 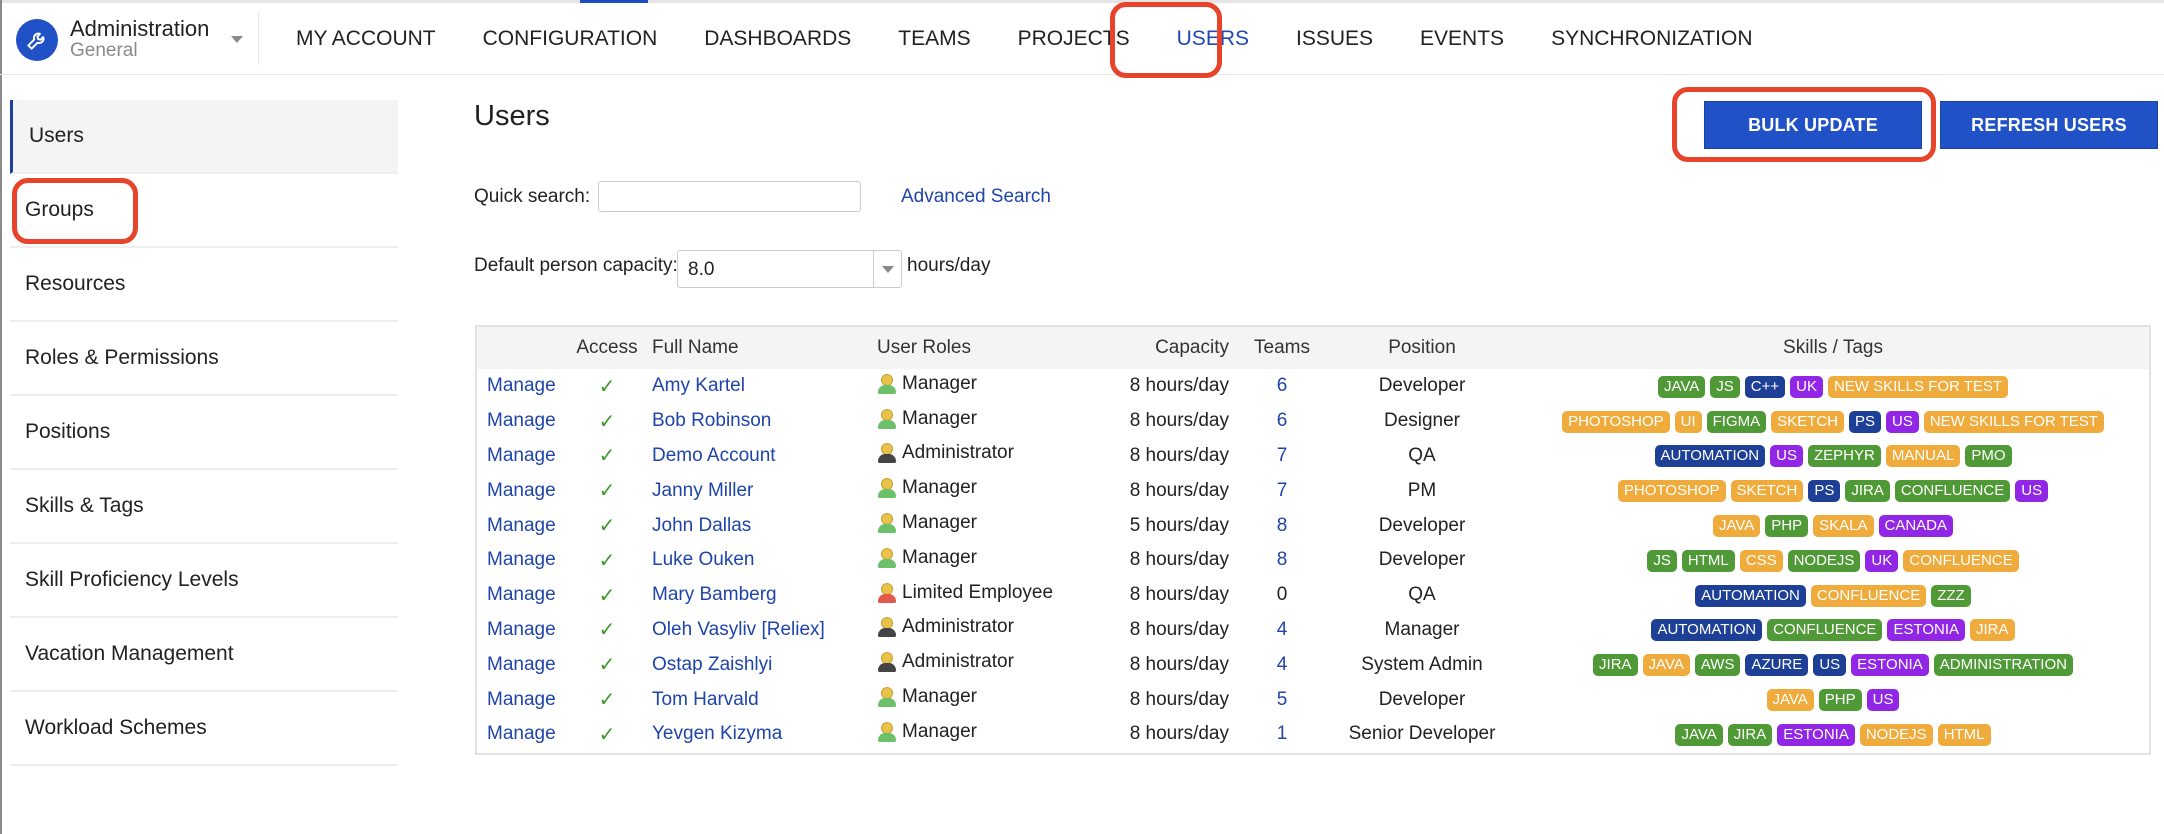 What do you see at coordinates (1813, 125) in the screenshot?
I see `bulk-update-button: BULK UPDATE` at bounding box center [1813, 125].